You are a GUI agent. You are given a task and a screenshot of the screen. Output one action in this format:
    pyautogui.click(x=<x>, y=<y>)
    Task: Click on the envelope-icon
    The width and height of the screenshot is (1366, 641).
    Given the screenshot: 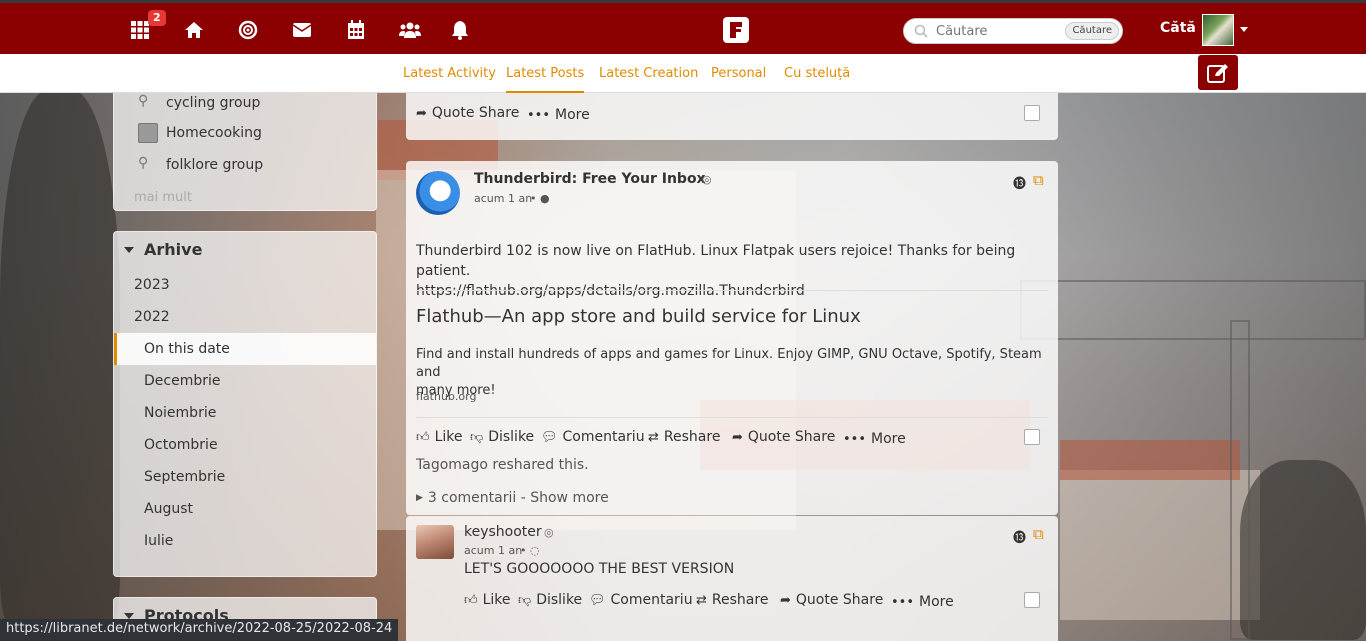 What is the action you would take?
    pyautogui.click(x=302, y=30)
    